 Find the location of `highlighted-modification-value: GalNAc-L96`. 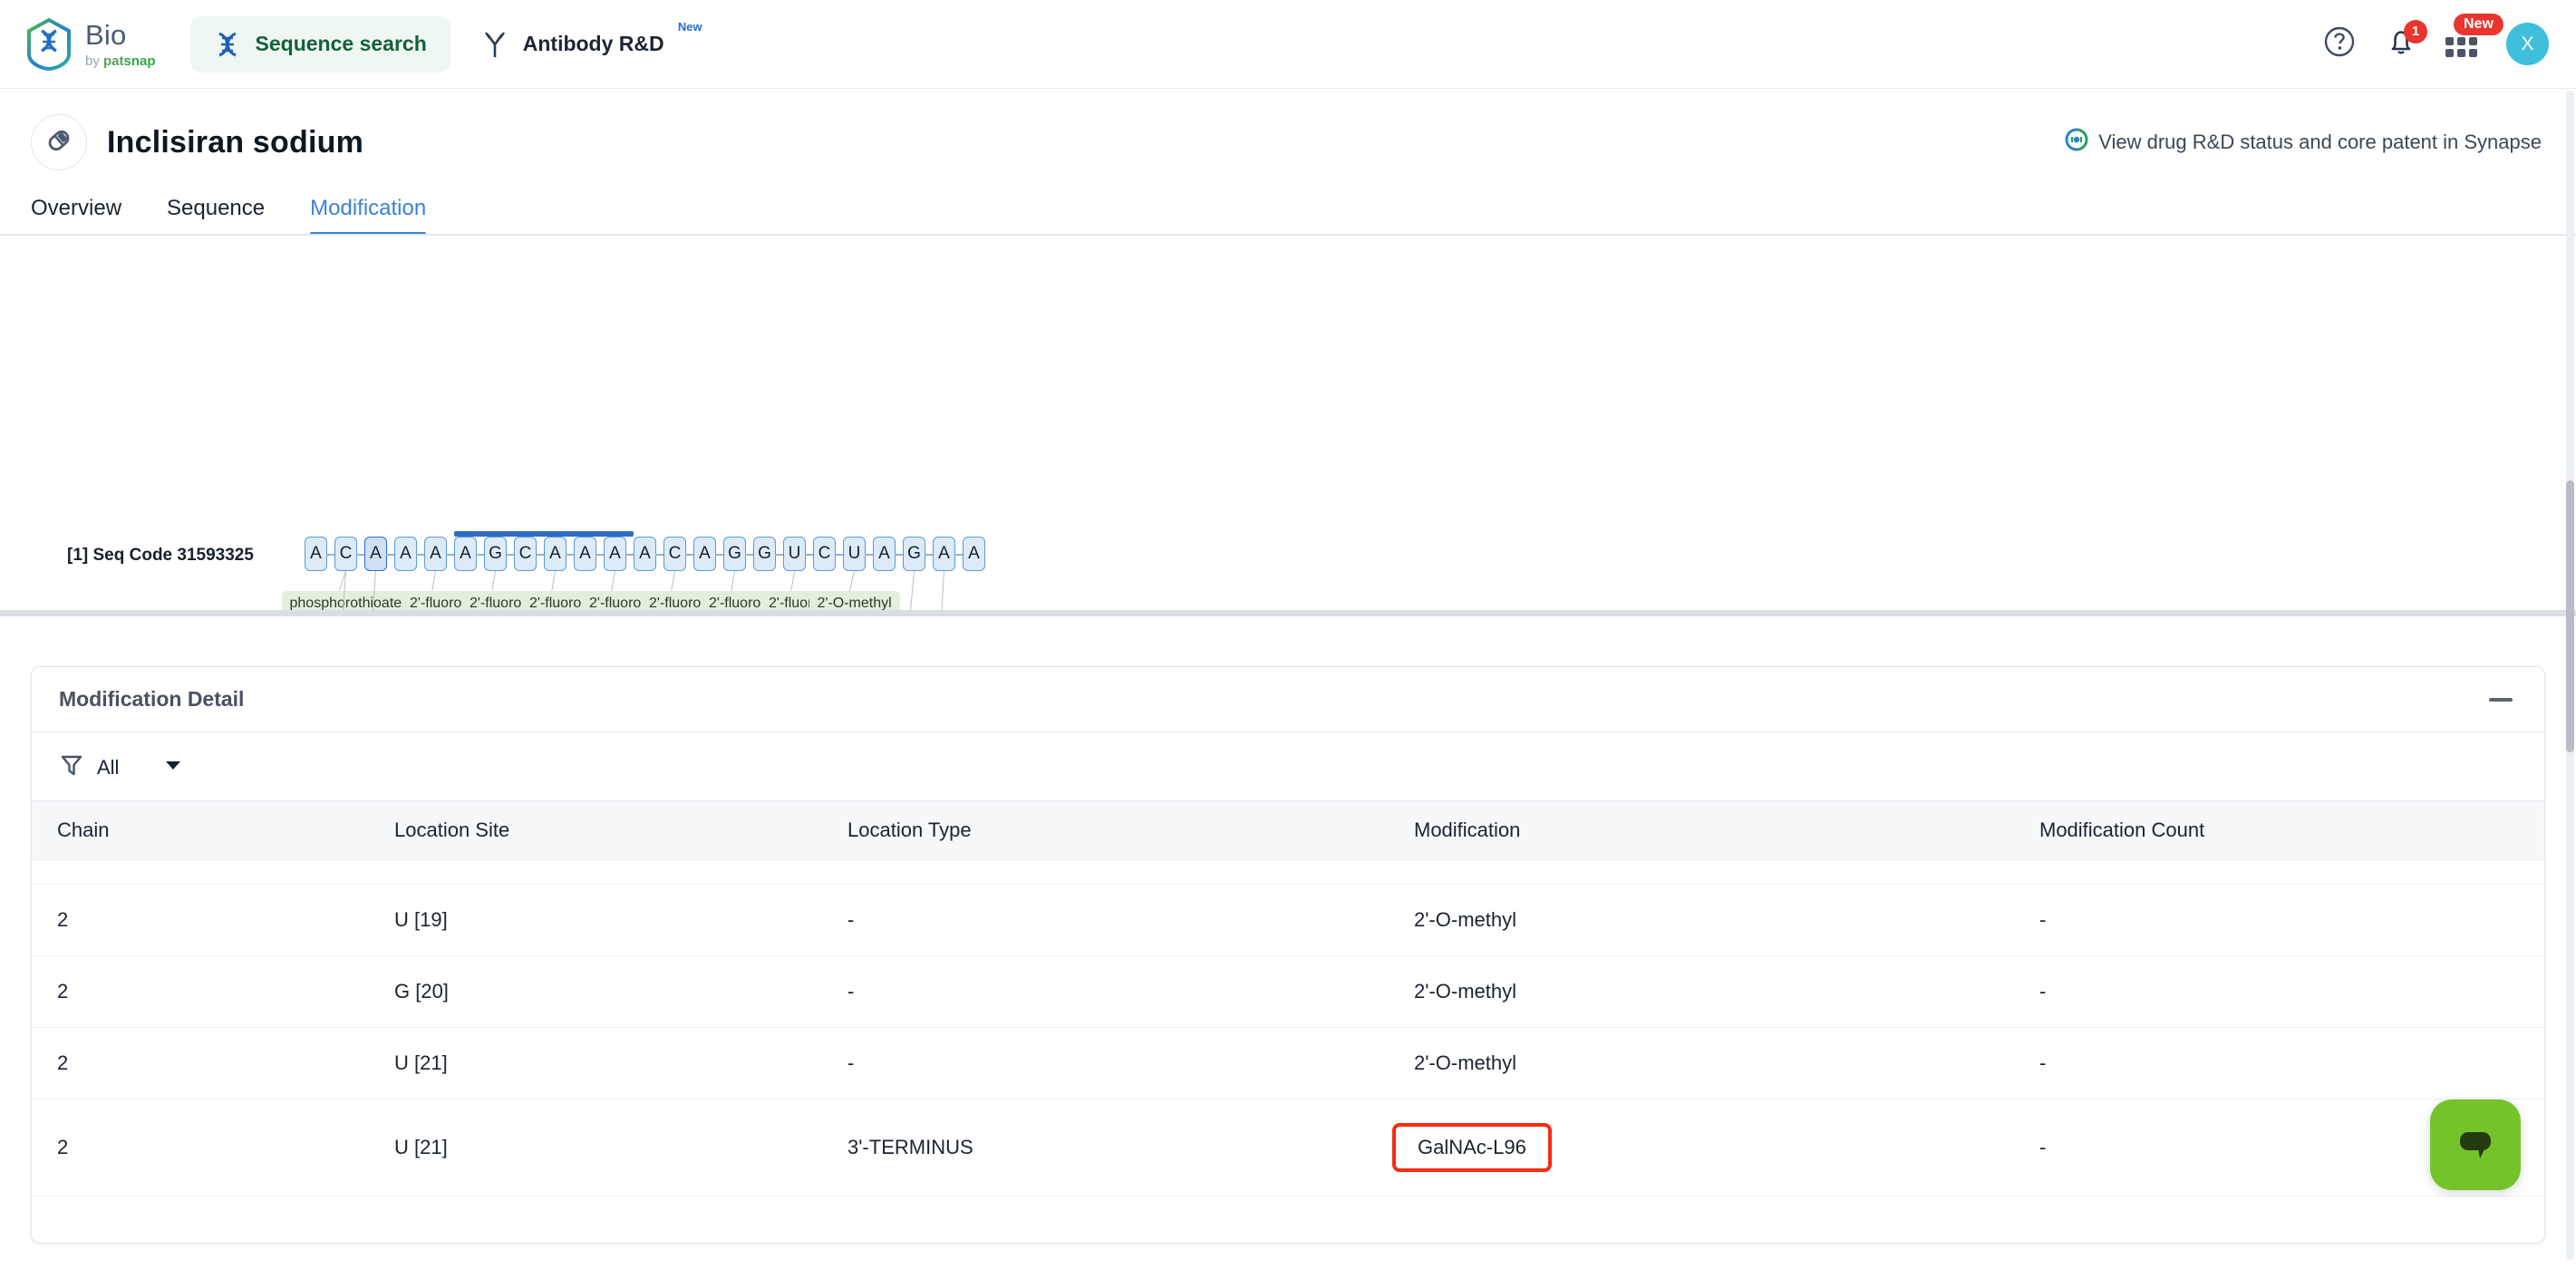

highlighted-modification-value: GalNAc-L96 is located at coordinates (1472, 1147).